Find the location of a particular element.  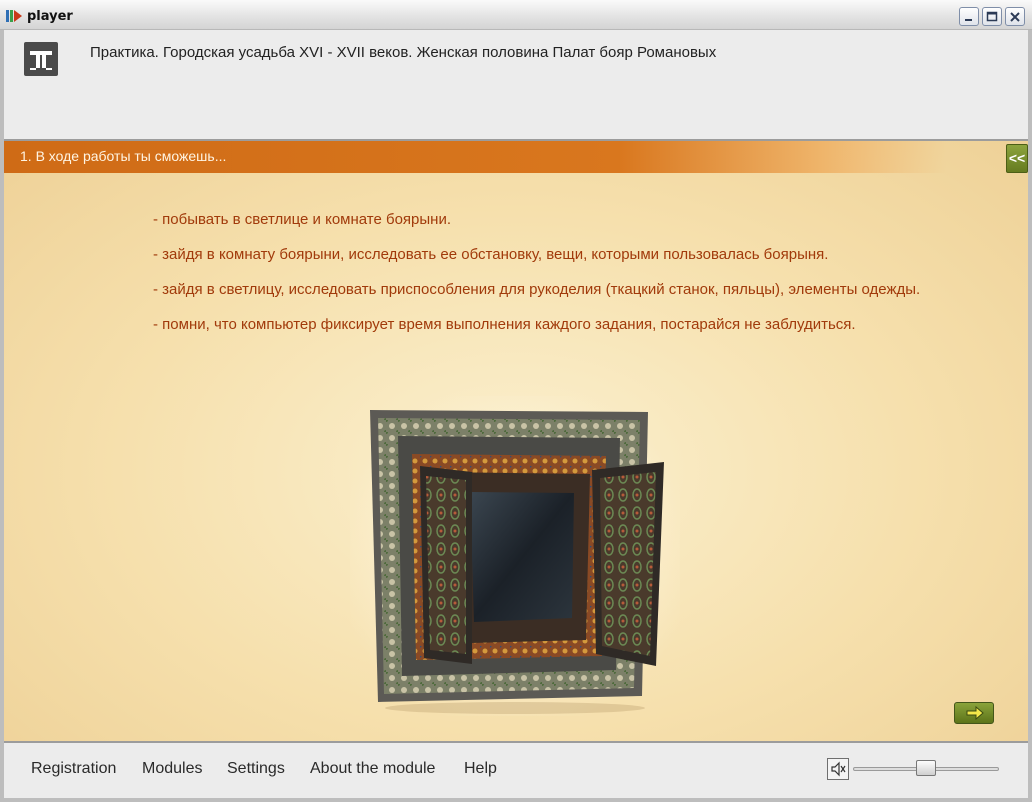

collapse-panel-button: << is located at coordinates (1017, 158).